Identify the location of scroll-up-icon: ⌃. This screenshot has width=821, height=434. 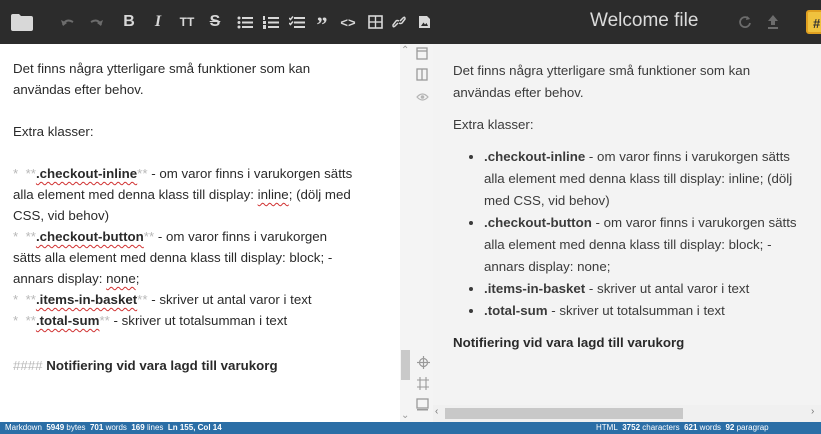
(405, 50).